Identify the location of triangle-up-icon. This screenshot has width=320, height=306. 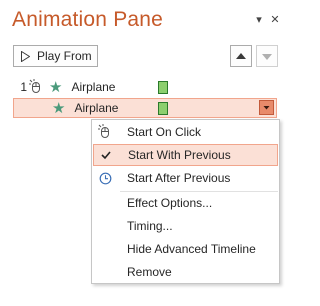
(241, 56).